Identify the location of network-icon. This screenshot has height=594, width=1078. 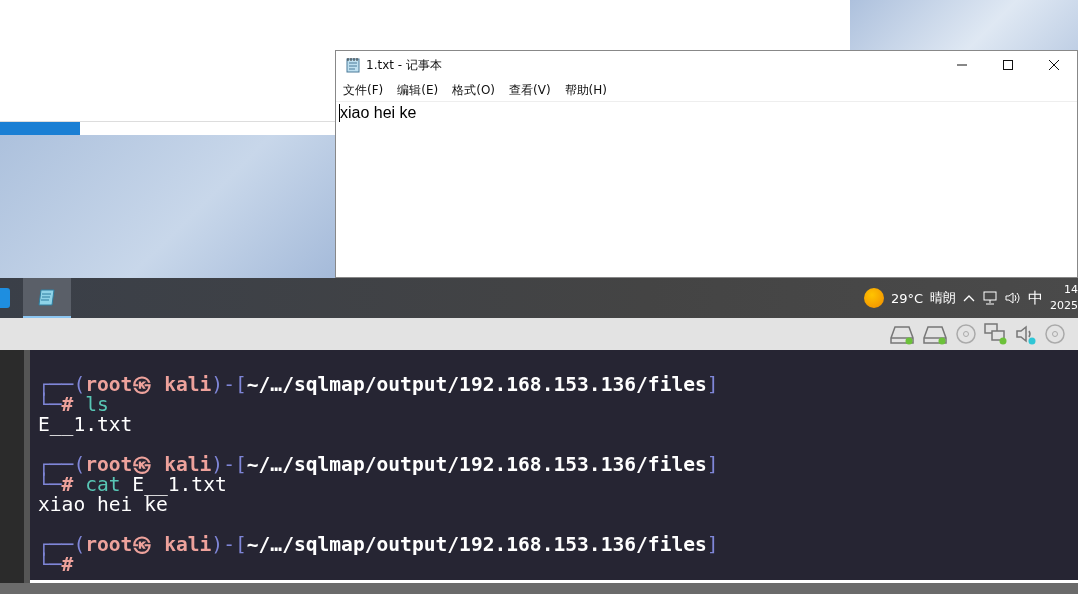
(990, 298).